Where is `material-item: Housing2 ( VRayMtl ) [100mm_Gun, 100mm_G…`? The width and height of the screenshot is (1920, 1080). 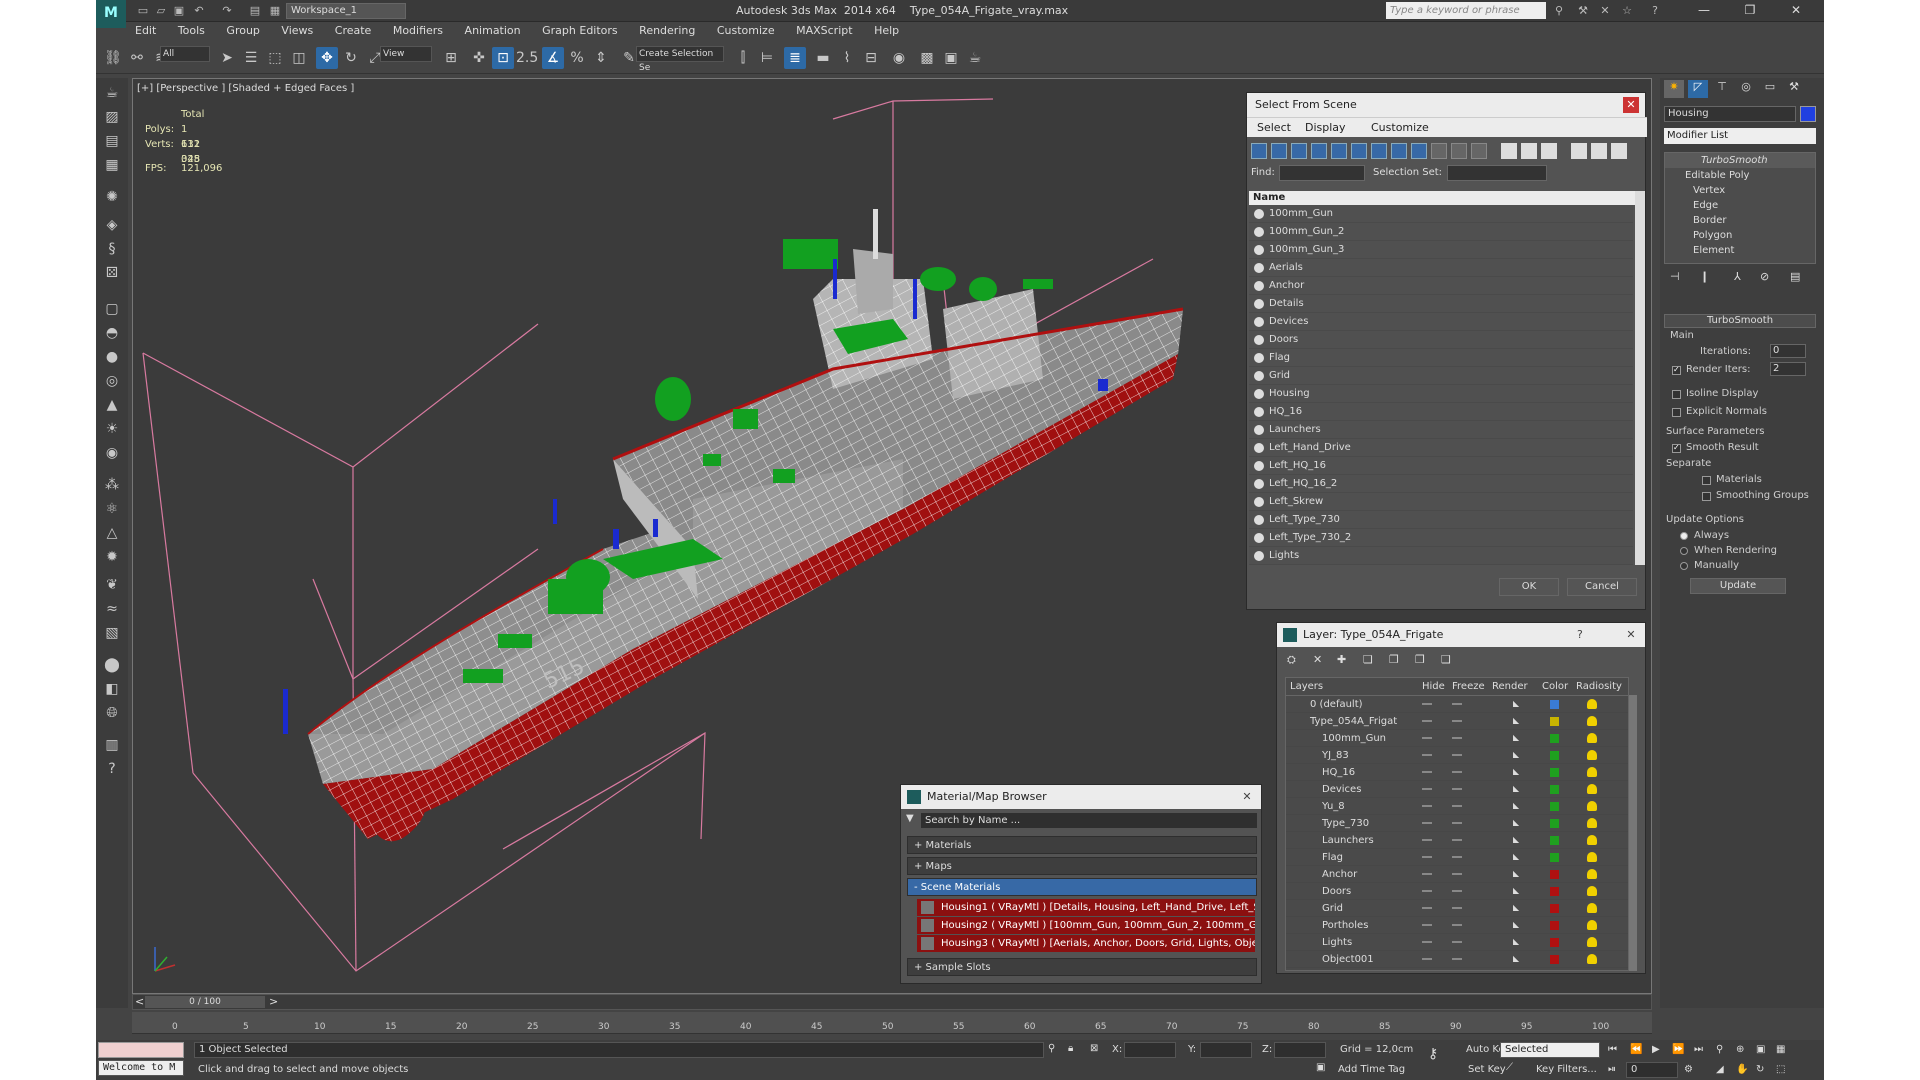 material-item: Housing2 ( VRayMtl ) [100mm_Gun, 100mm_G… is located at coordinates (1086, 925).